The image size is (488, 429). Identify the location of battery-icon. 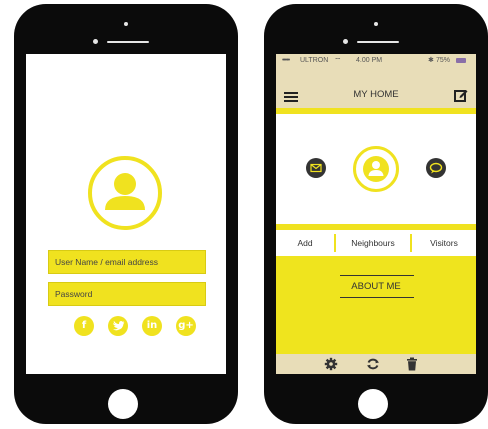
(461, 60).